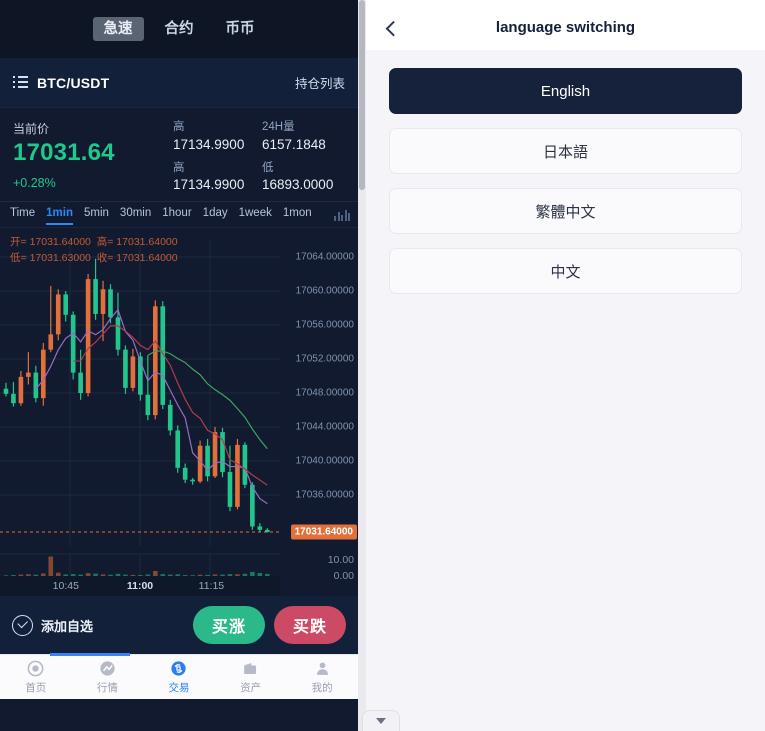 The image size is (765, 731). What do you see at coordinates (324, 495) in the screenshot?
I see `price-axis-tick: 17036.00000` at bounding box center [324, 495].